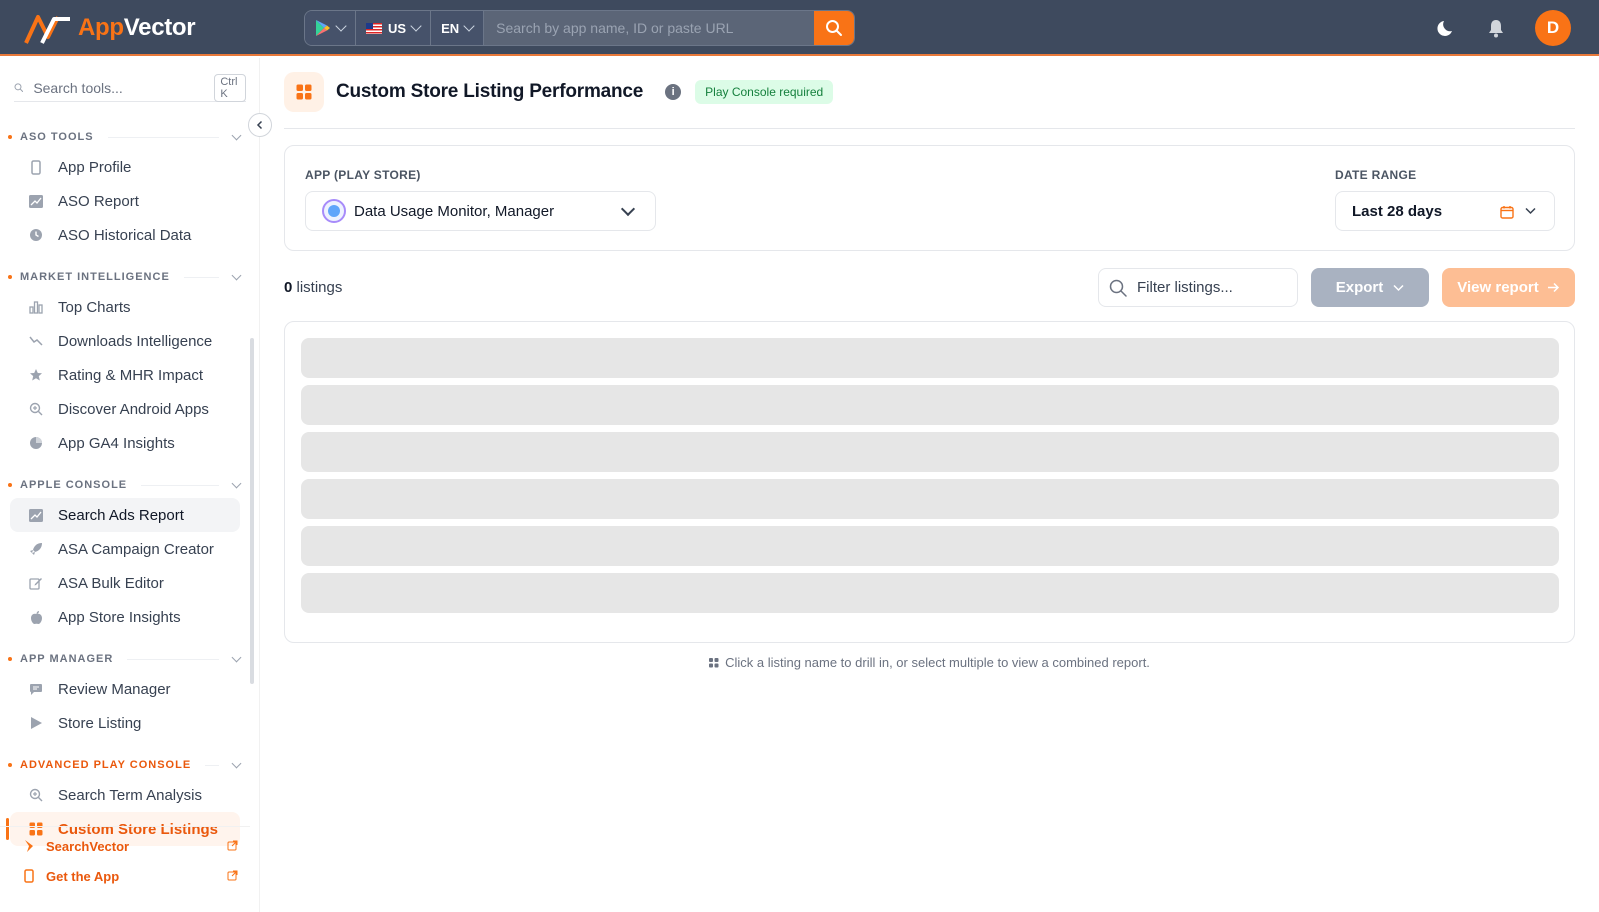 This screenshot has width=1599, height=912. Describe the element at coordinates (397, 28) in the screenshot. I see `country-code: US` at that location.